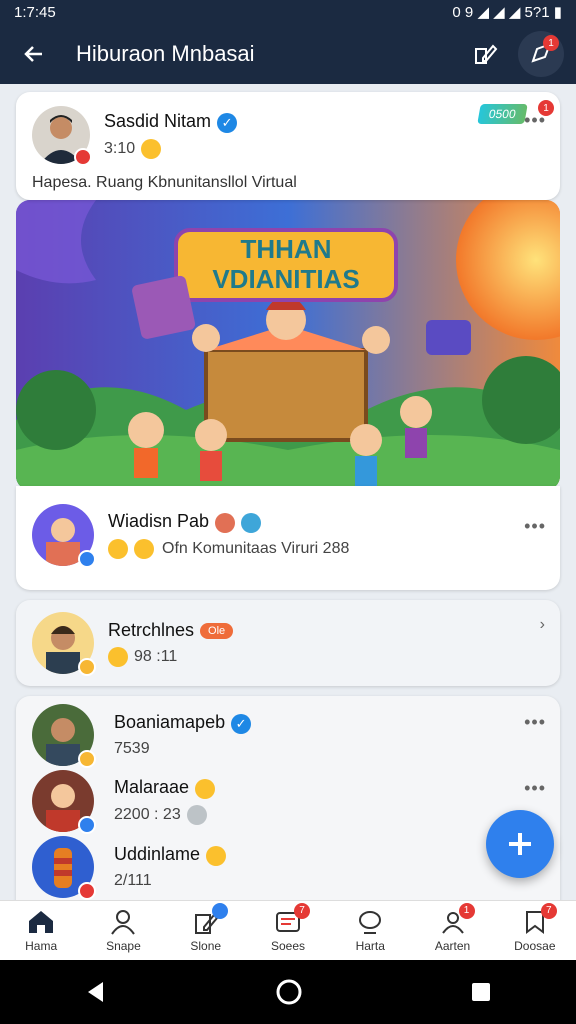  I want to click on member-subtitle: 7539, so click(132, 748).